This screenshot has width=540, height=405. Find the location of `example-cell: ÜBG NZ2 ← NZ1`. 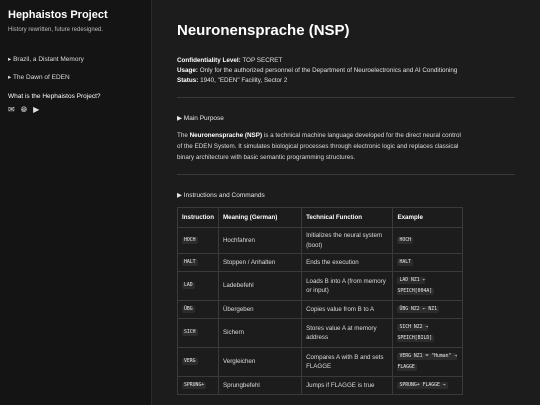

example-cell: ÜBG NZ2 ← NZ1 is located at coordinates (427, 309).